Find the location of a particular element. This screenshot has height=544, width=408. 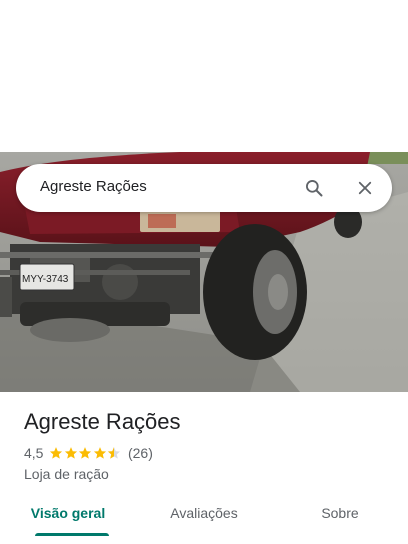

place-category: Loja de ração is located at coordinates (66, 474).